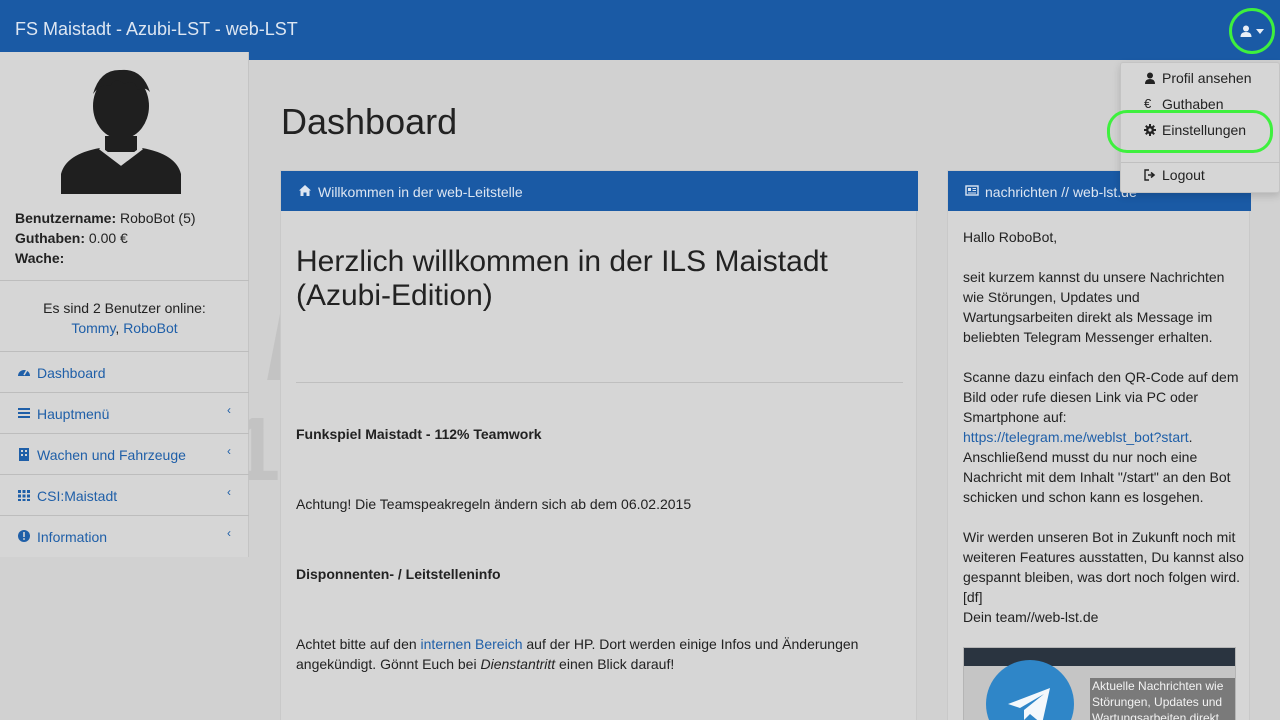  I want to click on news-greeting: Hallo RoboBot,, so click(1010, 237).